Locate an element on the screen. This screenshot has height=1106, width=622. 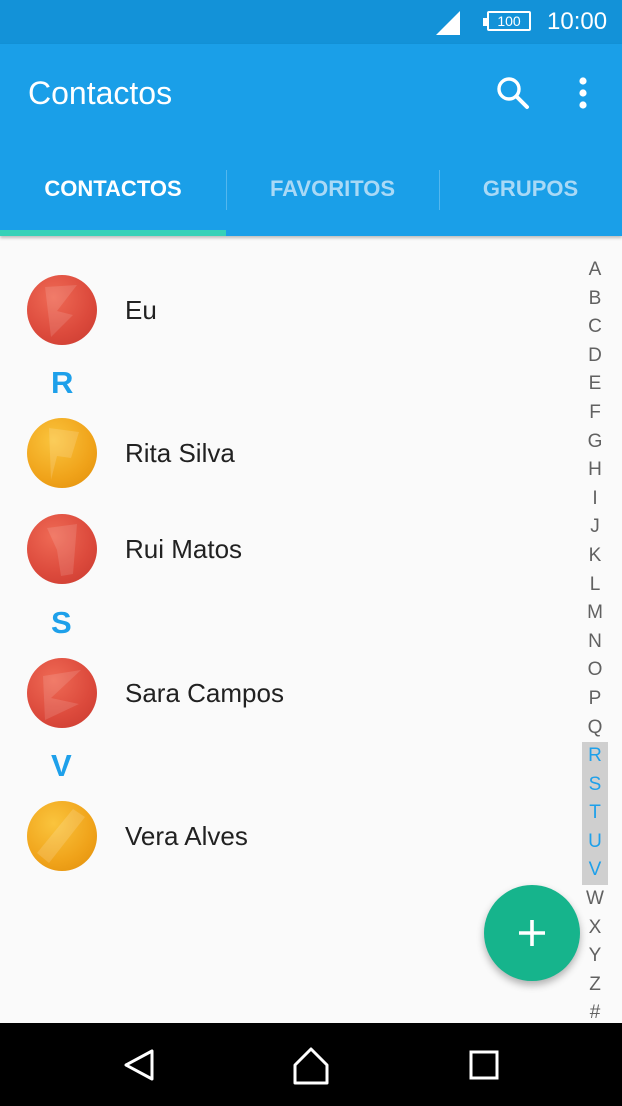
alphabet-index: A B C D E F G H I J K L M N O P Q R S T U V W X Y Z # is located at coordinates (595, 642).